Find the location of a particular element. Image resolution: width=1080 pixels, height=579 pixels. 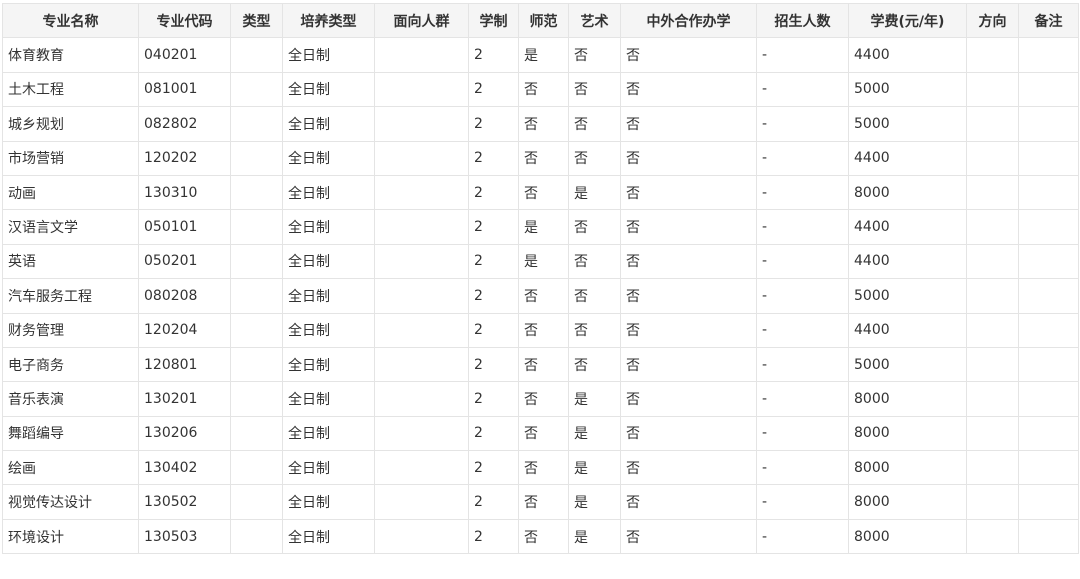

table-row: 土木工程 081001 全日制 2 否否否 -5000 is located at coordinates (540, 89).